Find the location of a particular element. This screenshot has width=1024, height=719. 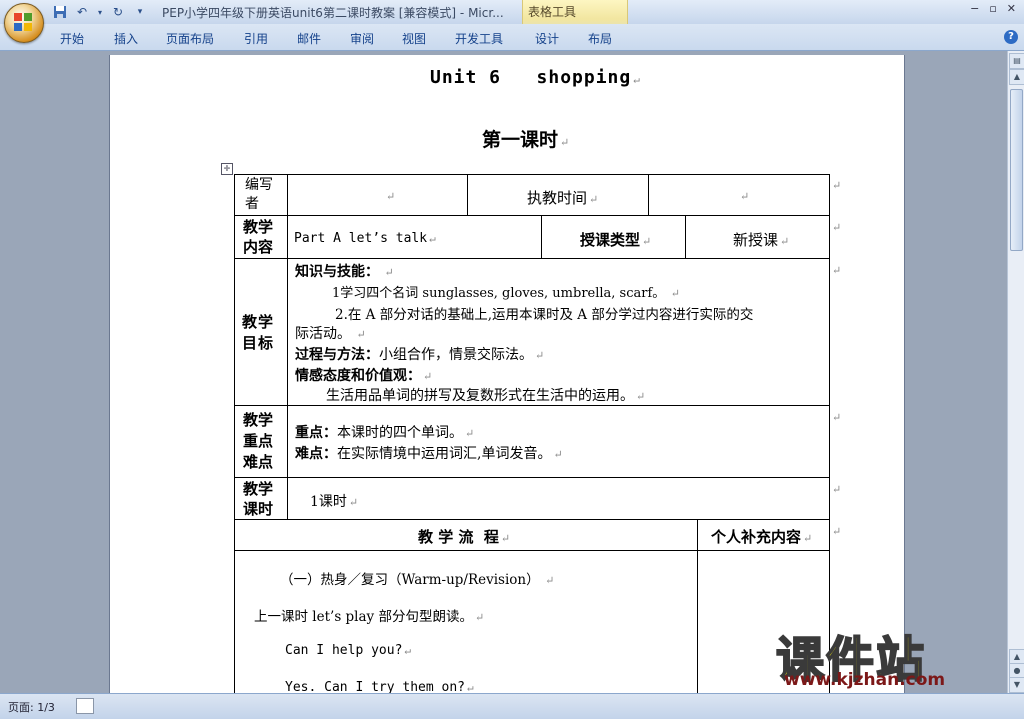

tab-layout: 布局 is located at coordinates (600, 38).